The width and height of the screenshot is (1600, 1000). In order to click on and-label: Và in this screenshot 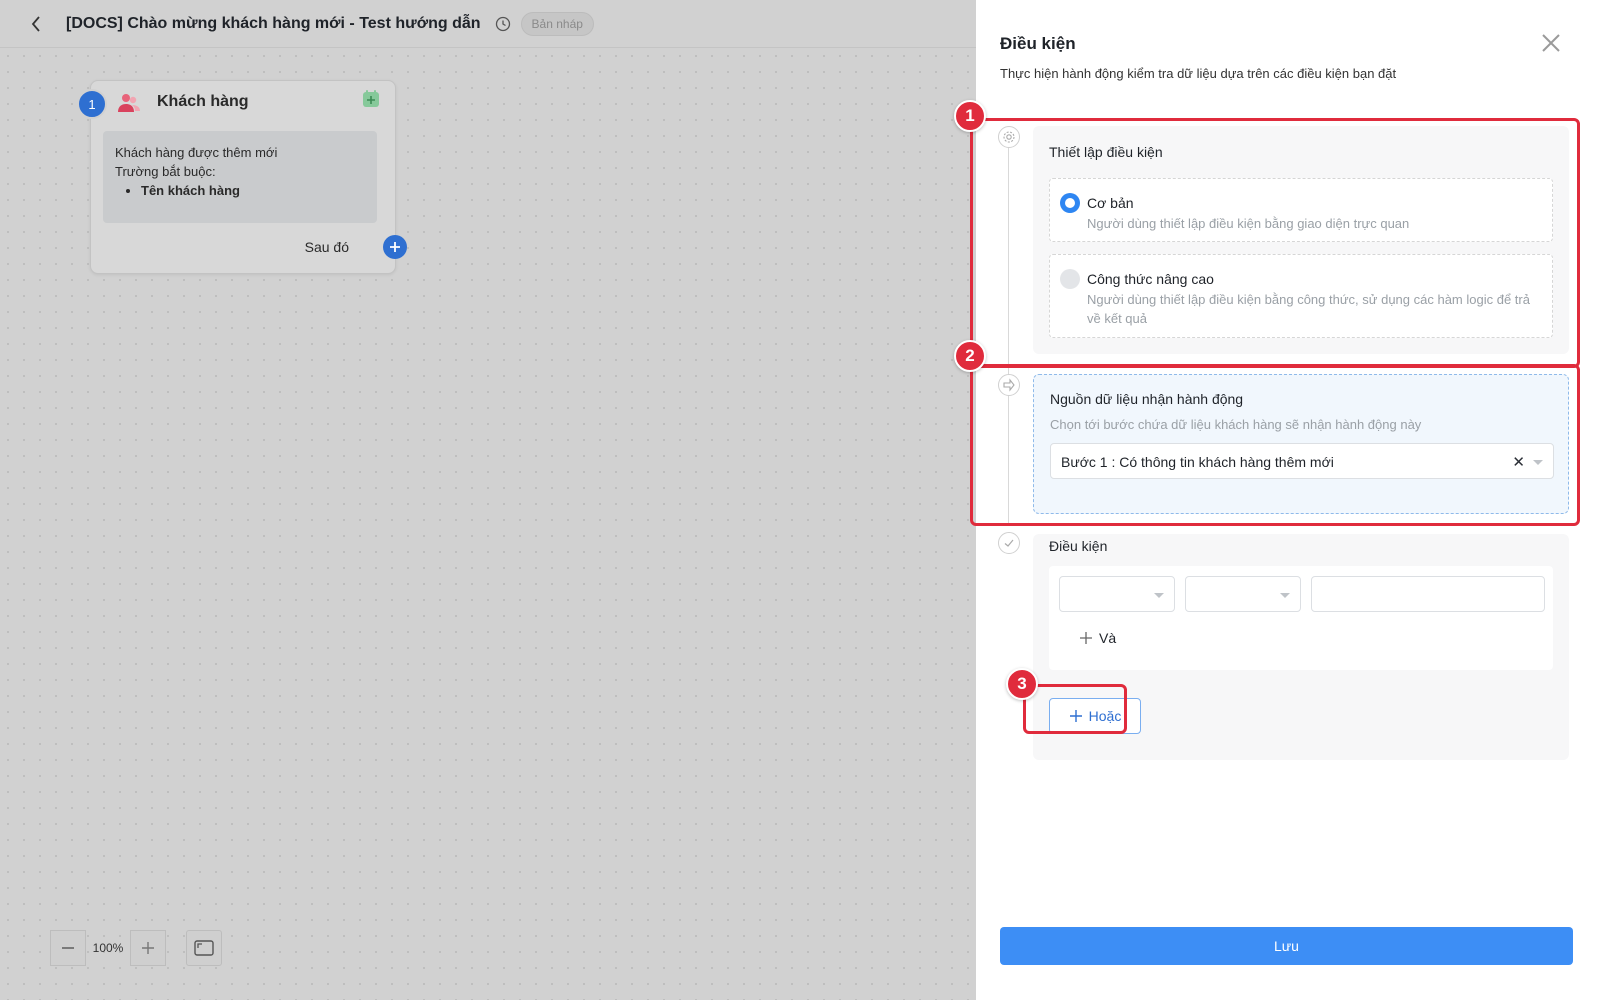, I will do `click(1108, 638)`.